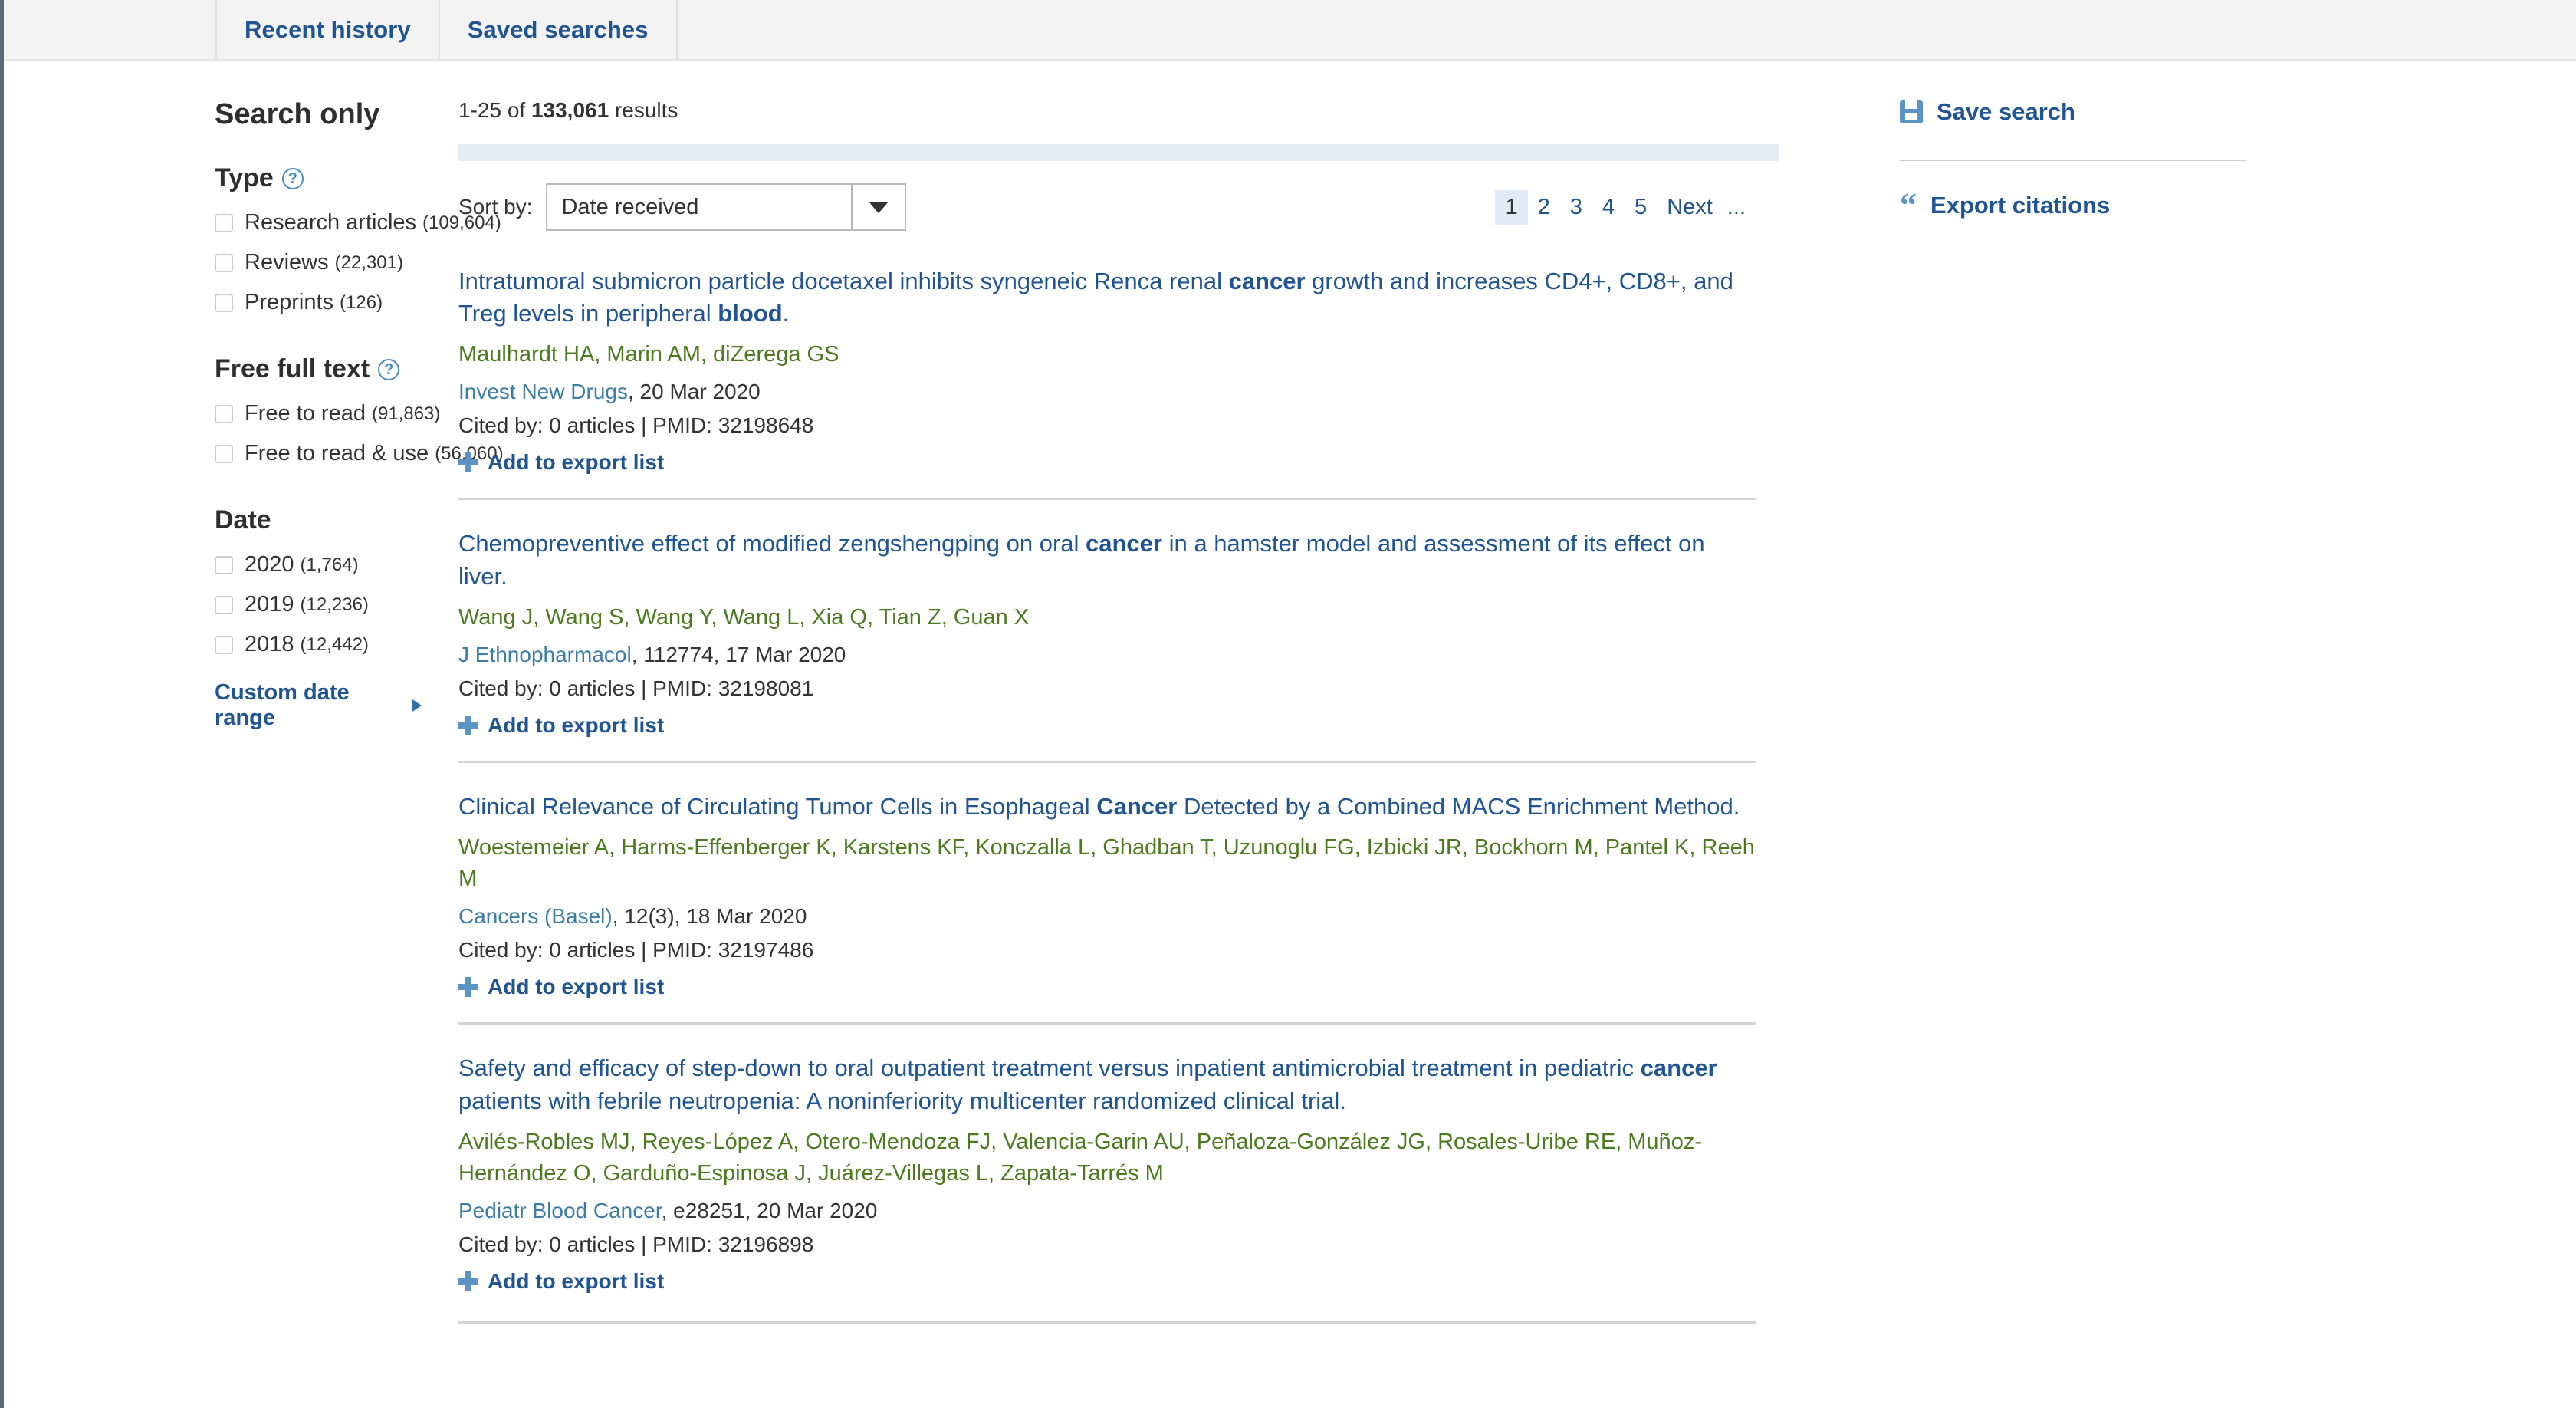 The height and width of the screenshot is (1408, 2576). Describe the element at coordinates (224, 453) in the screenshot. I see `checkbox-free-to-read-and-use` at that location.